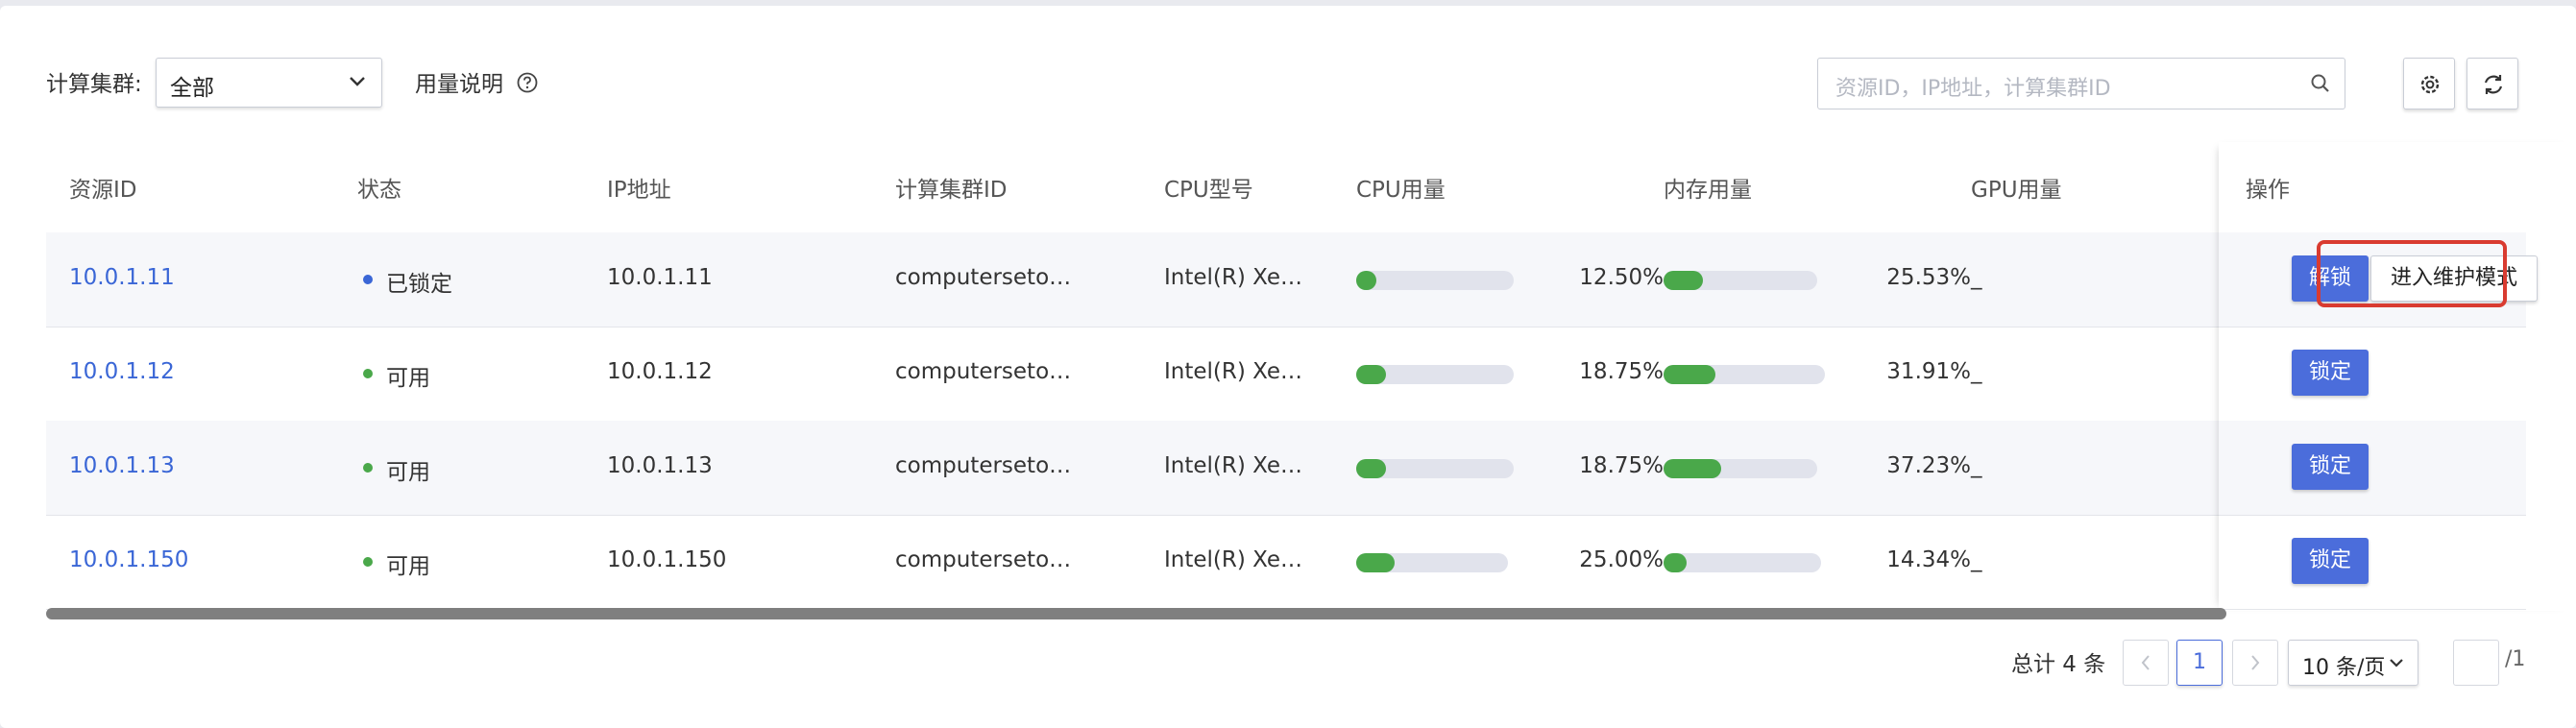 This screenshot has width=2576, height=728. I want to click on usage-help-link: 用量说明, so click(459, 82).